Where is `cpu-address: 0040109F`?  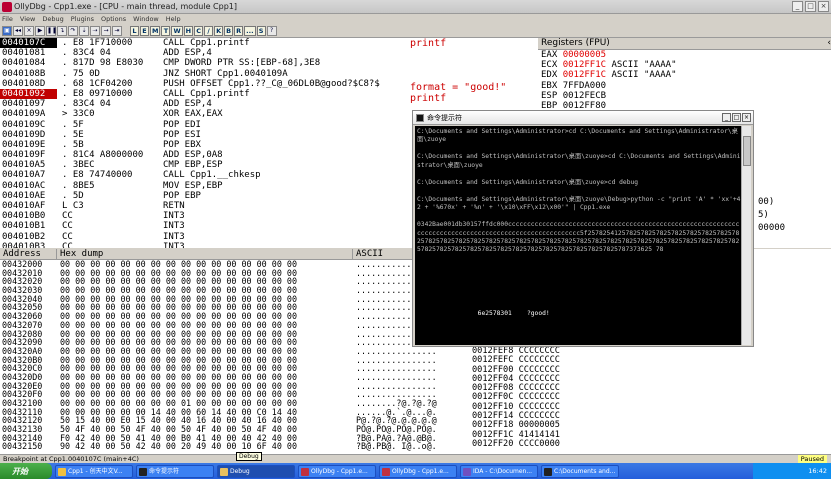
cpu-address: 0040109F is located at coordinates (28, 155).